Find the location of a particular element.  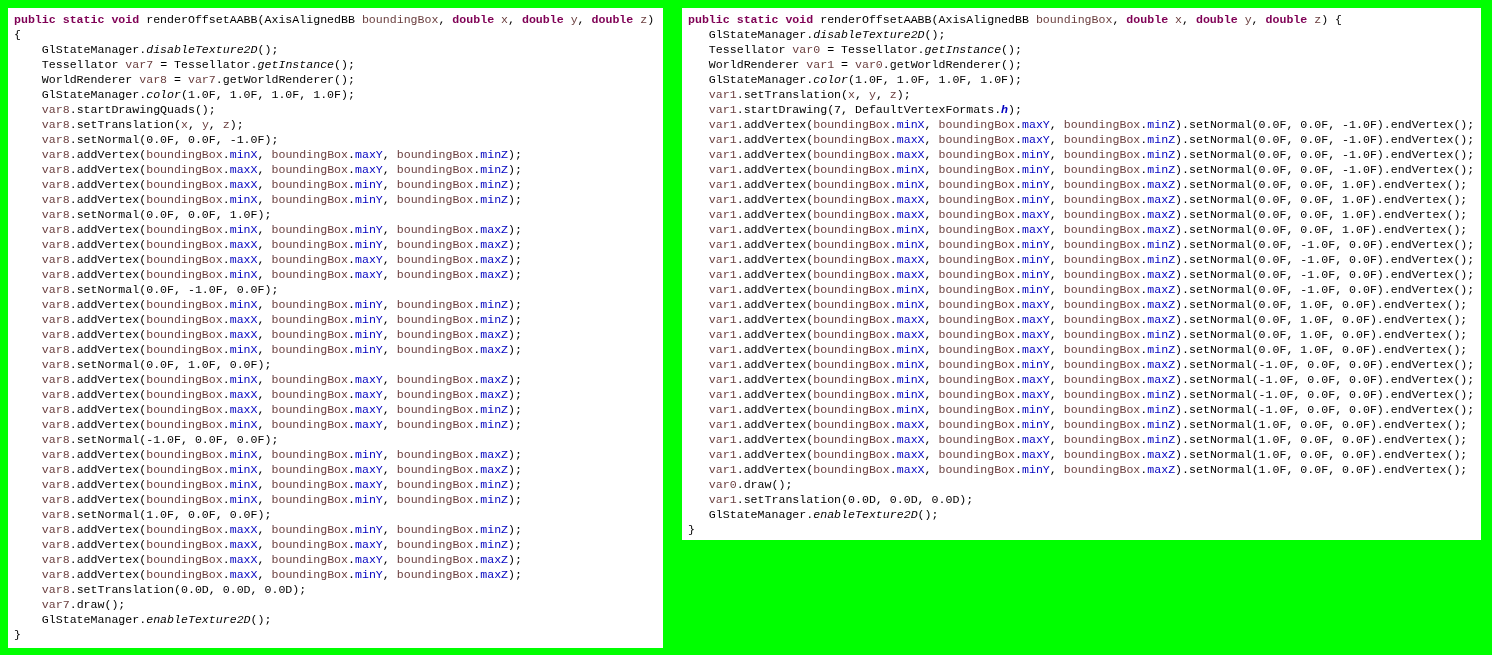

code-line: var8.setNormal(0.0F, -1.0F, 0.0F); is located at coordinates (160, 289).